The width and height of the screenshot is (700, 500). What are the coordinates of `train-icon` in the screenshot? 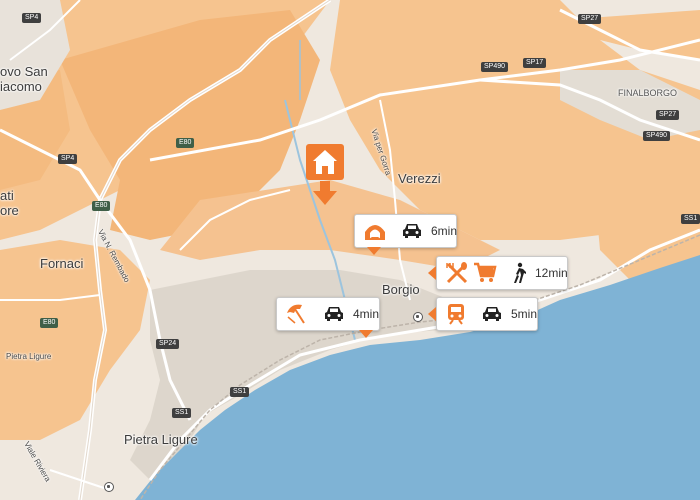 It's located at (456, 314).